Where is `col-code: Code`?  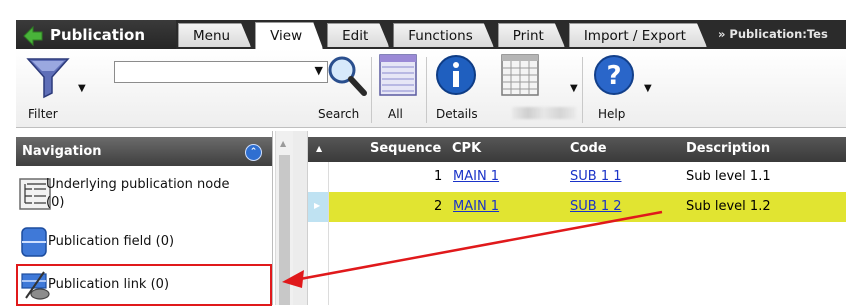
col-code: Code is located at coordinates (588, 148).